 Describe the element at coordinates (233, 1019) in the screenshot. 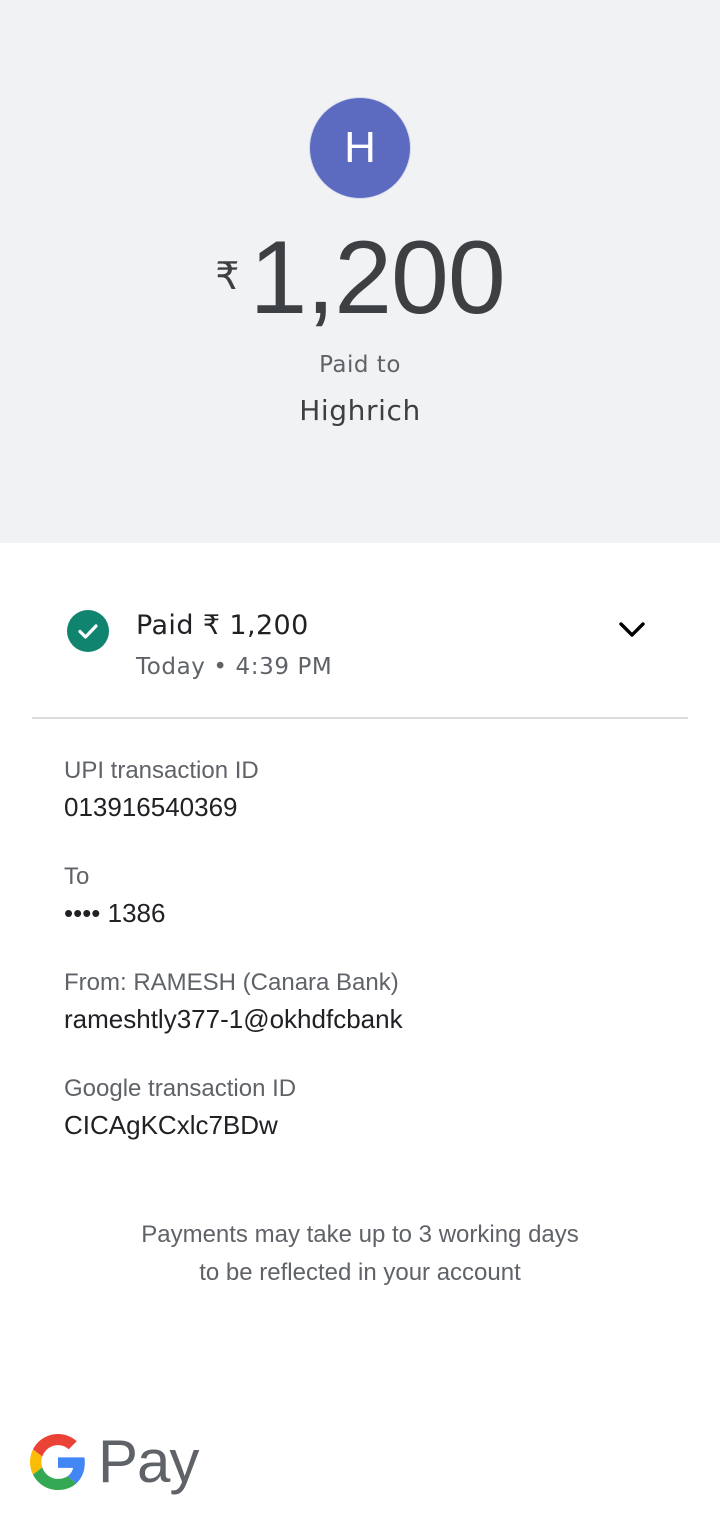

I see `sender-upi-id: rameshtly377-1@okhdfcbank` at that location.